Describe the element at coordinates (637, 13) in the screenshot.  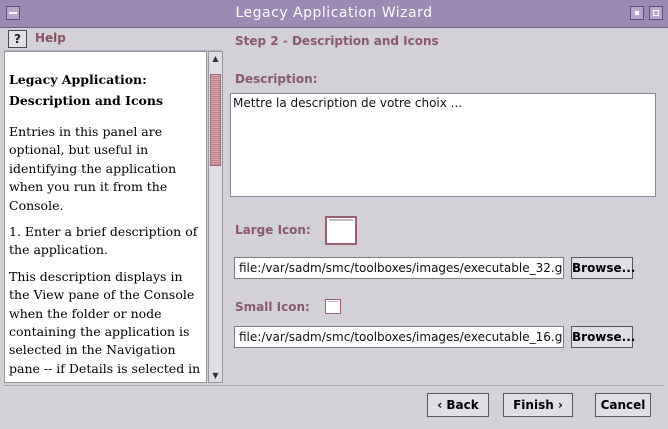
I see `minimize-button` at that location.